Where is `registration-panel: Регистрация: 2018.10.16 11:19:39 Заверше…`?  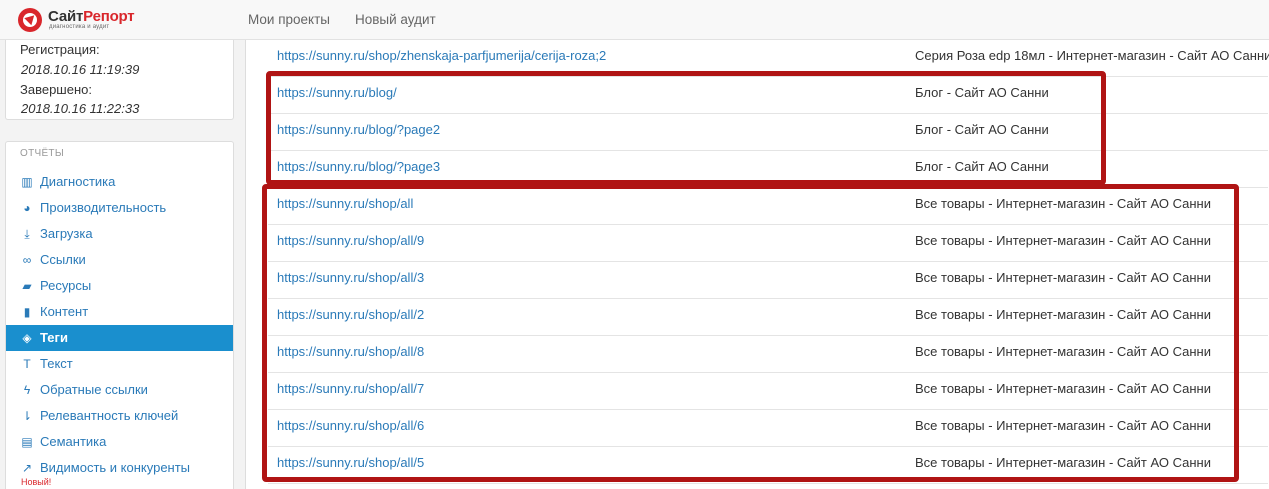
registration-panel: Регистрация: 2018.10.16 11:19:39 Заверше… is located at coordinates (119, 80).